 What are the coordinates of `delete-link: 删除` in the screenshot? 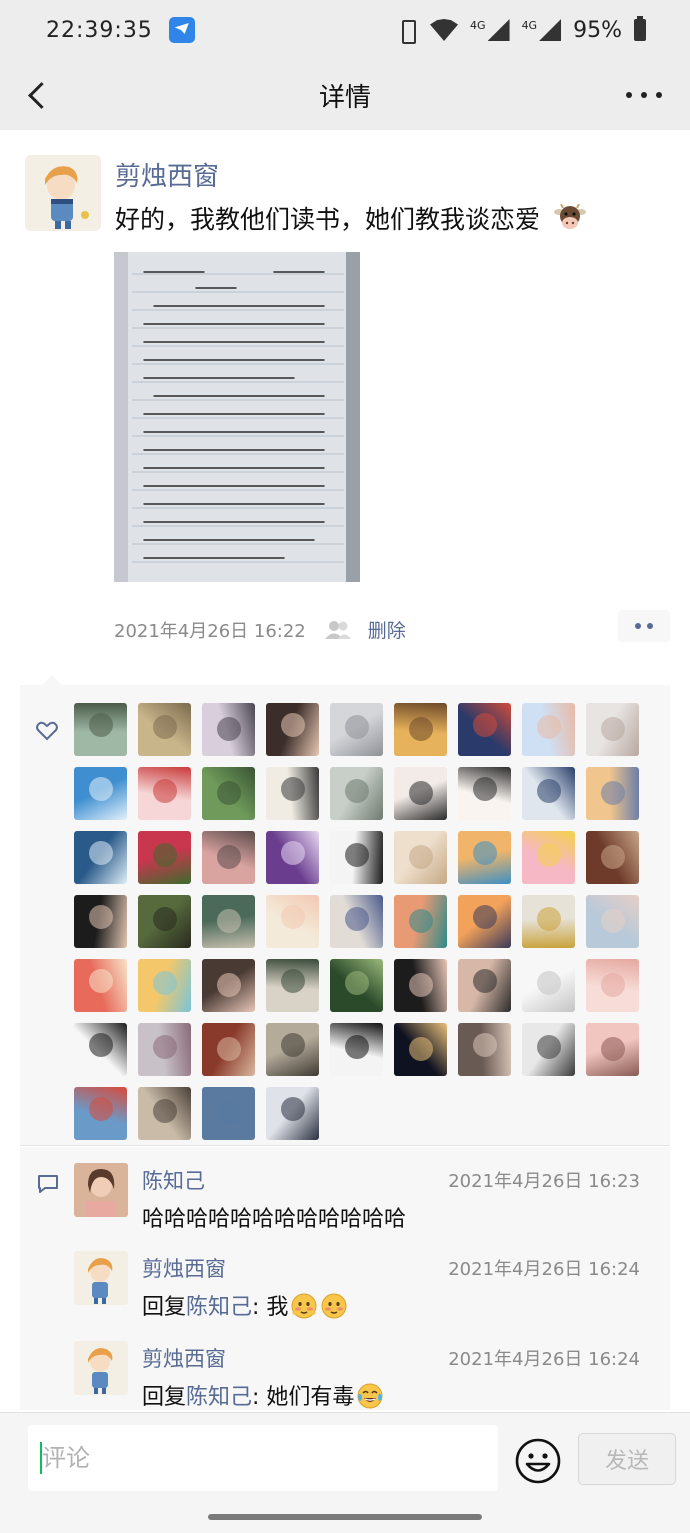 It's located at (387, 629).